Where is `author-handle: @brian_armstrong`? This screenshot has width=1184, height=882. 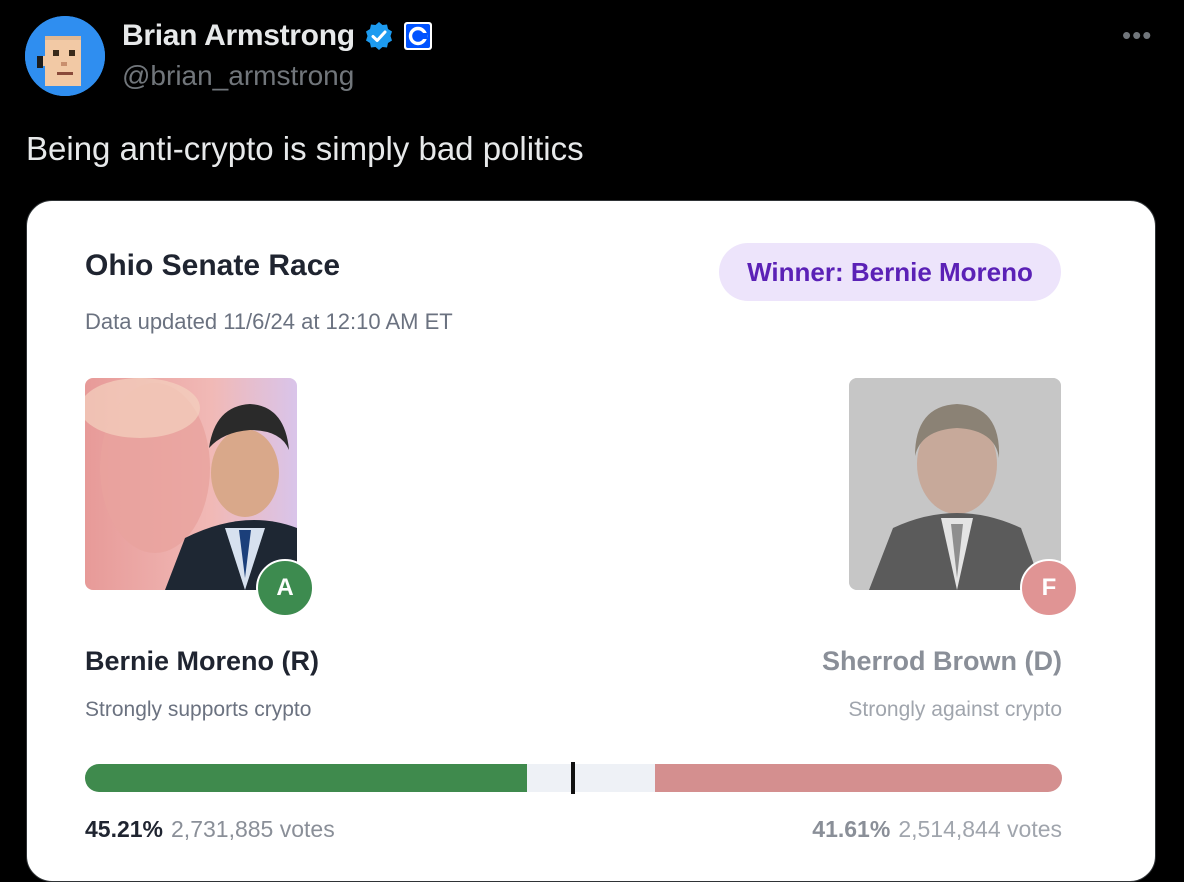
author-handle: @brian_armstrong is located at coordinates (238, 76).